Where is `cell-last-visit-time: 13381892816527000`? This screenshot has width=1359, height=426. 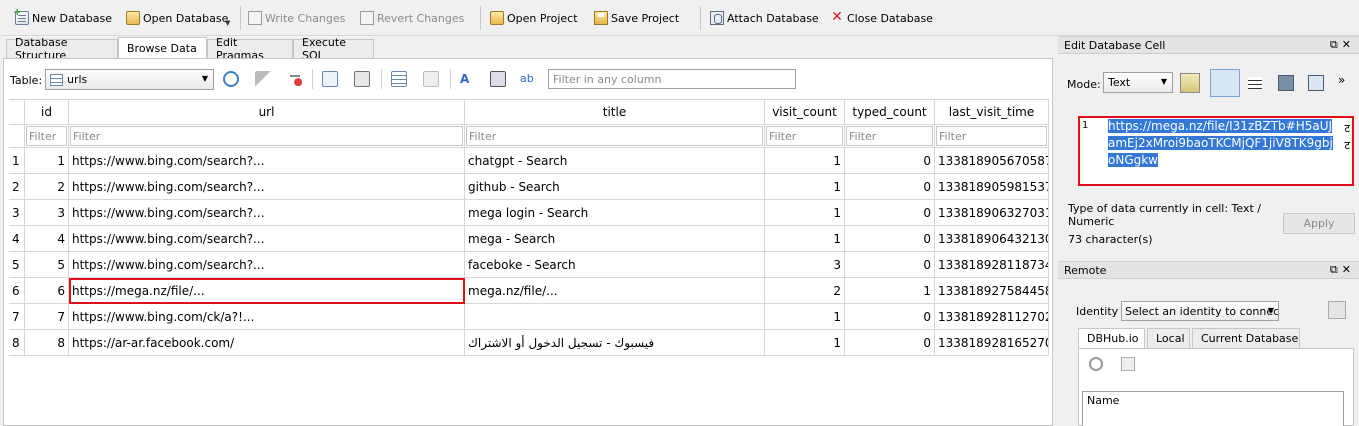
cell-last-visit-time: 13381892816527000 is located at coordinates (992, 343).